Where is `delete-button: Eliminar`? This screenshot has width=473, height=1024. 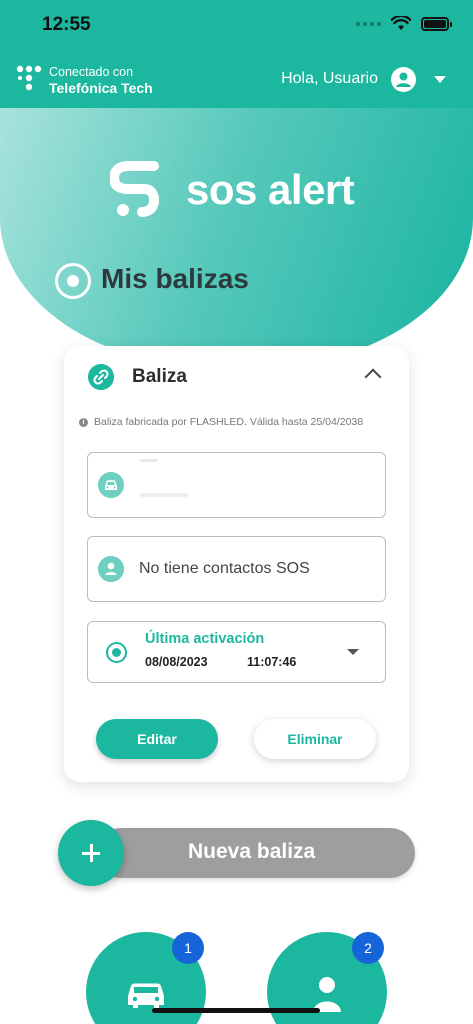 delete-button: Eliminar is located at coordinates (315, 739).